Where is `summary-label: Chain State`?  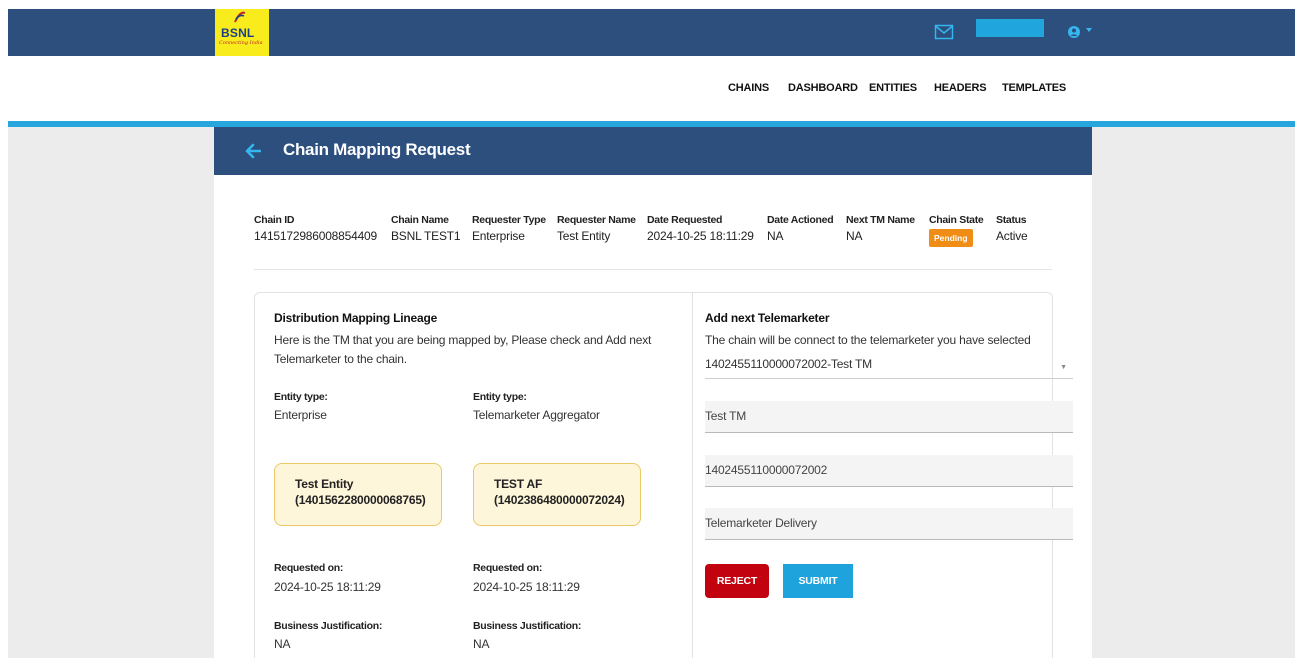
summary-label: Chain State is located at coordinates (956, 220).